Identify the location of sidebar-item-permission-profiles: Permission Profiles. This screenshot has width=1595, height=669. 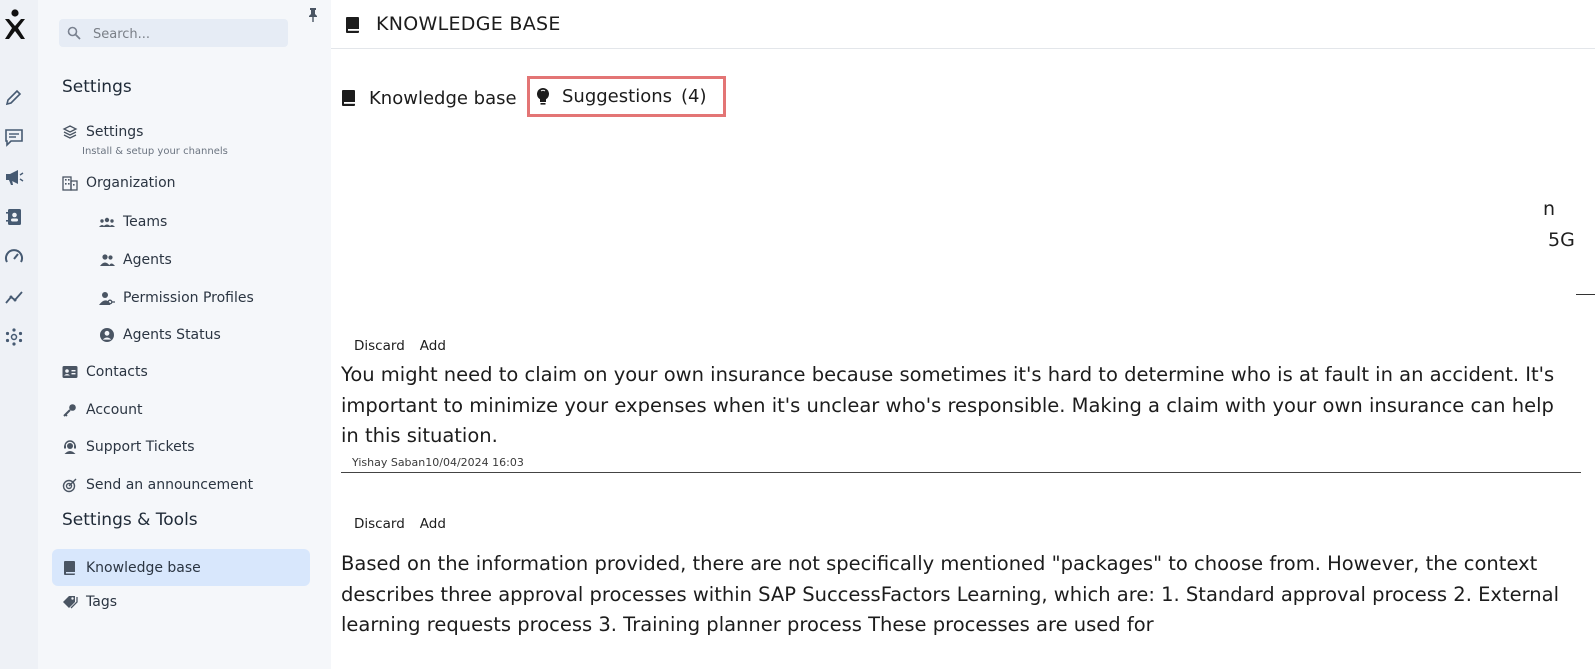
(176, 298).